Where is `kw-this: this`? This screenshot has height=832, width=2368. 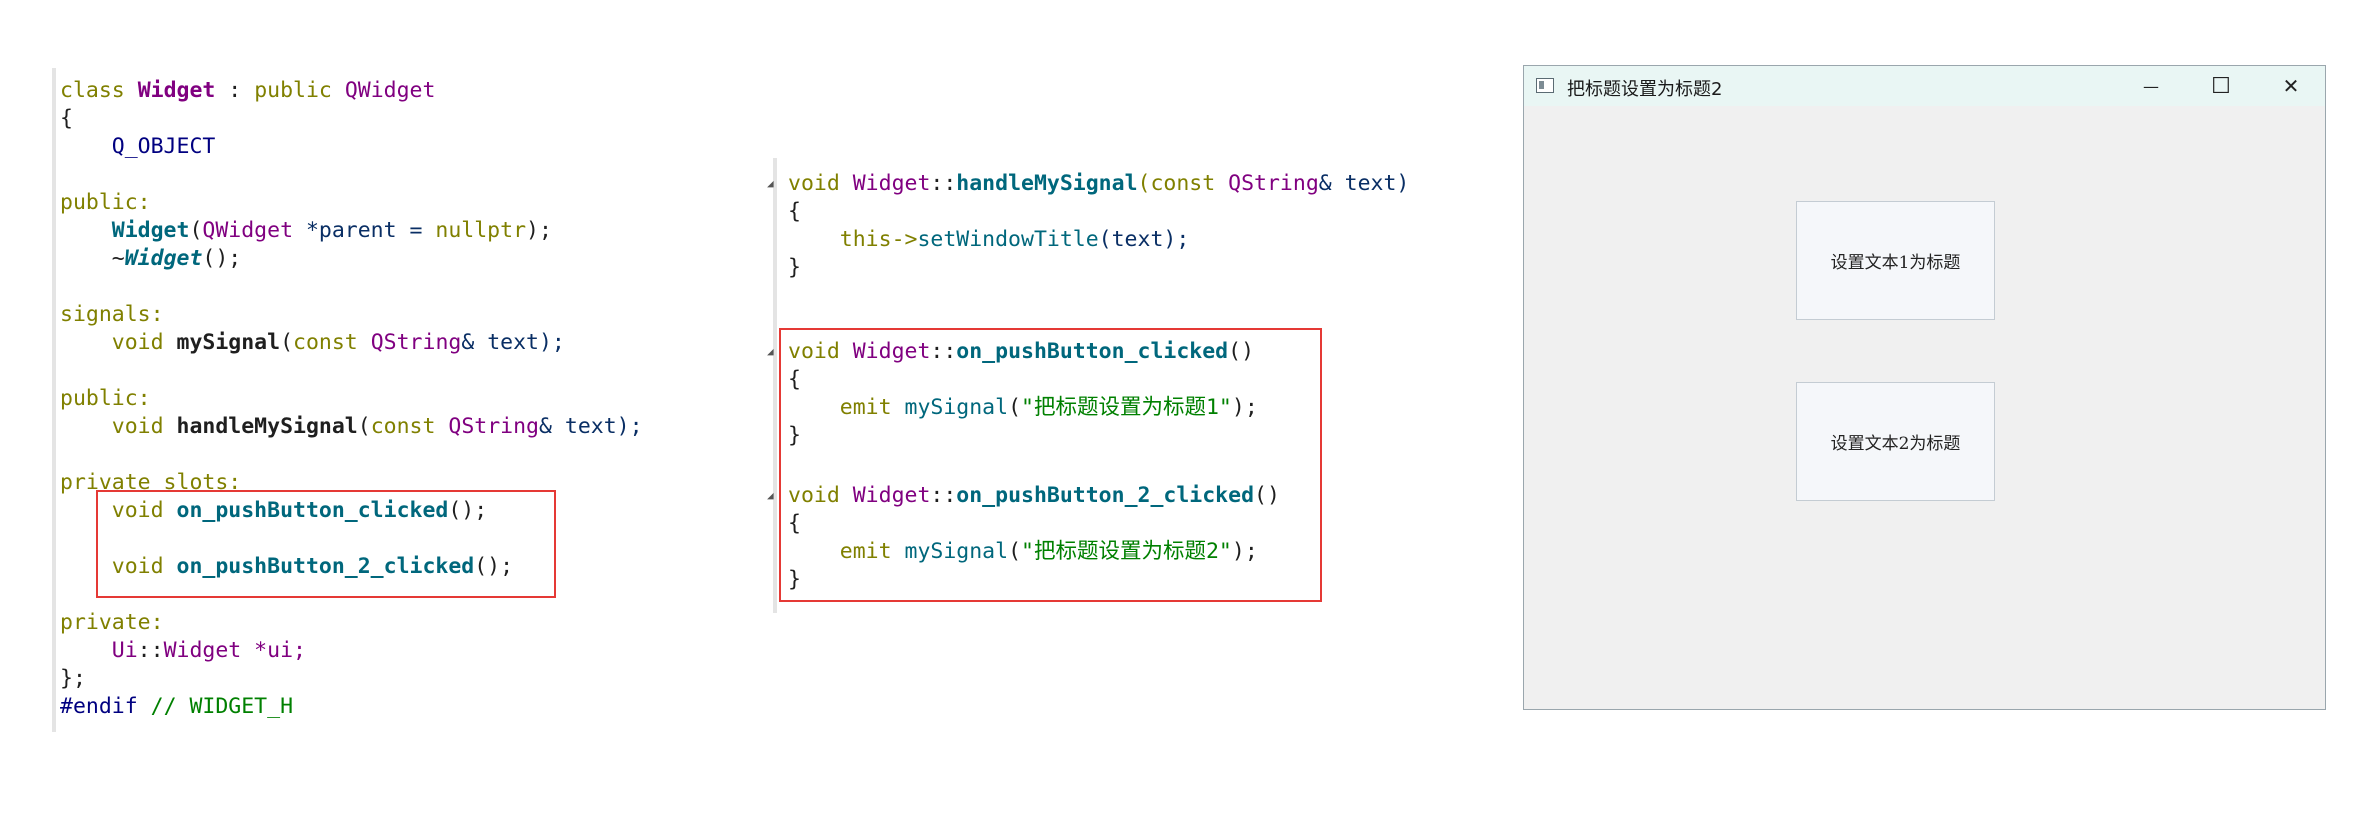
kw-this: this is located at coordinates (865, 239).